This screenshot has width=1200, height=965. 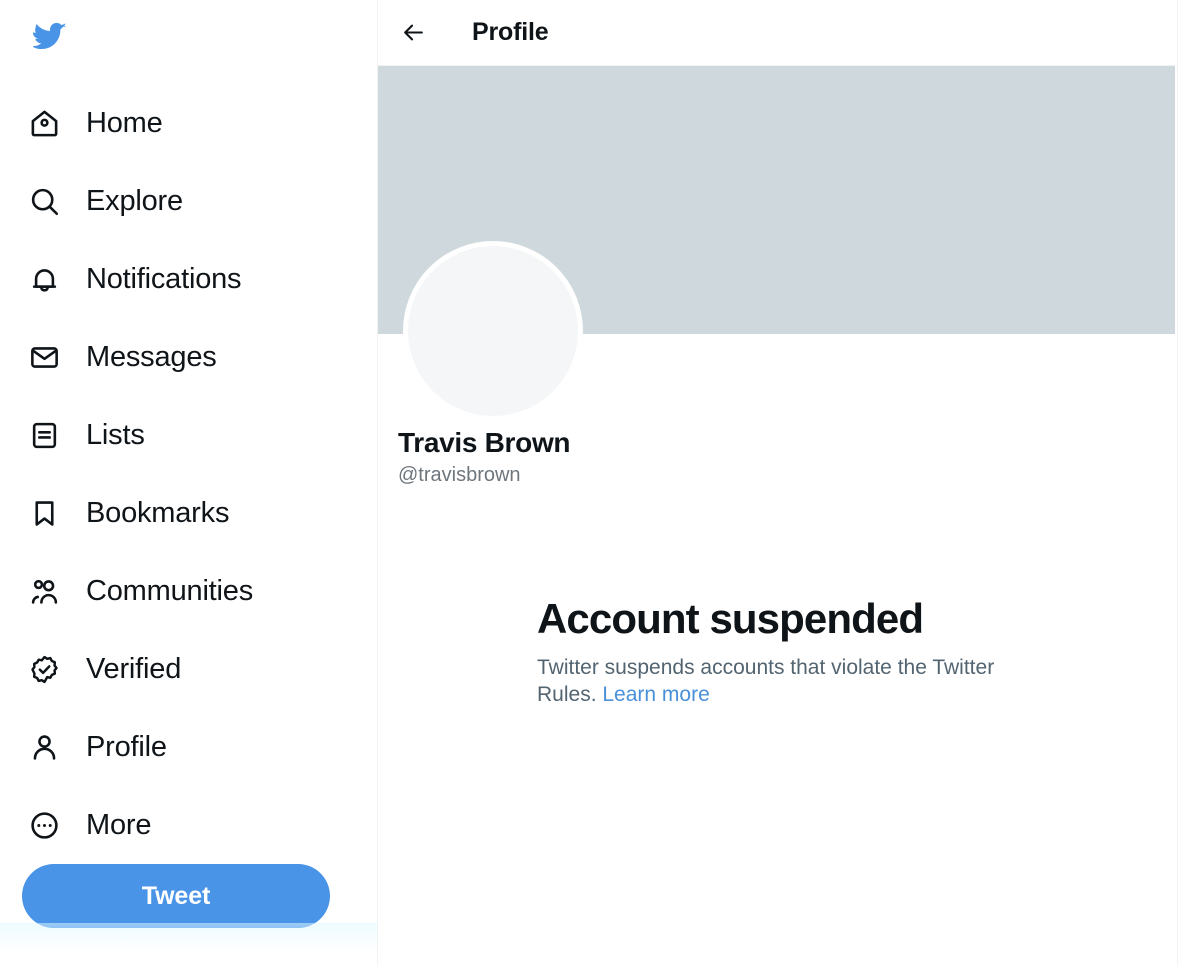 I want to click on profile-display-name: Travis Brown, so click(x=484, y=442).